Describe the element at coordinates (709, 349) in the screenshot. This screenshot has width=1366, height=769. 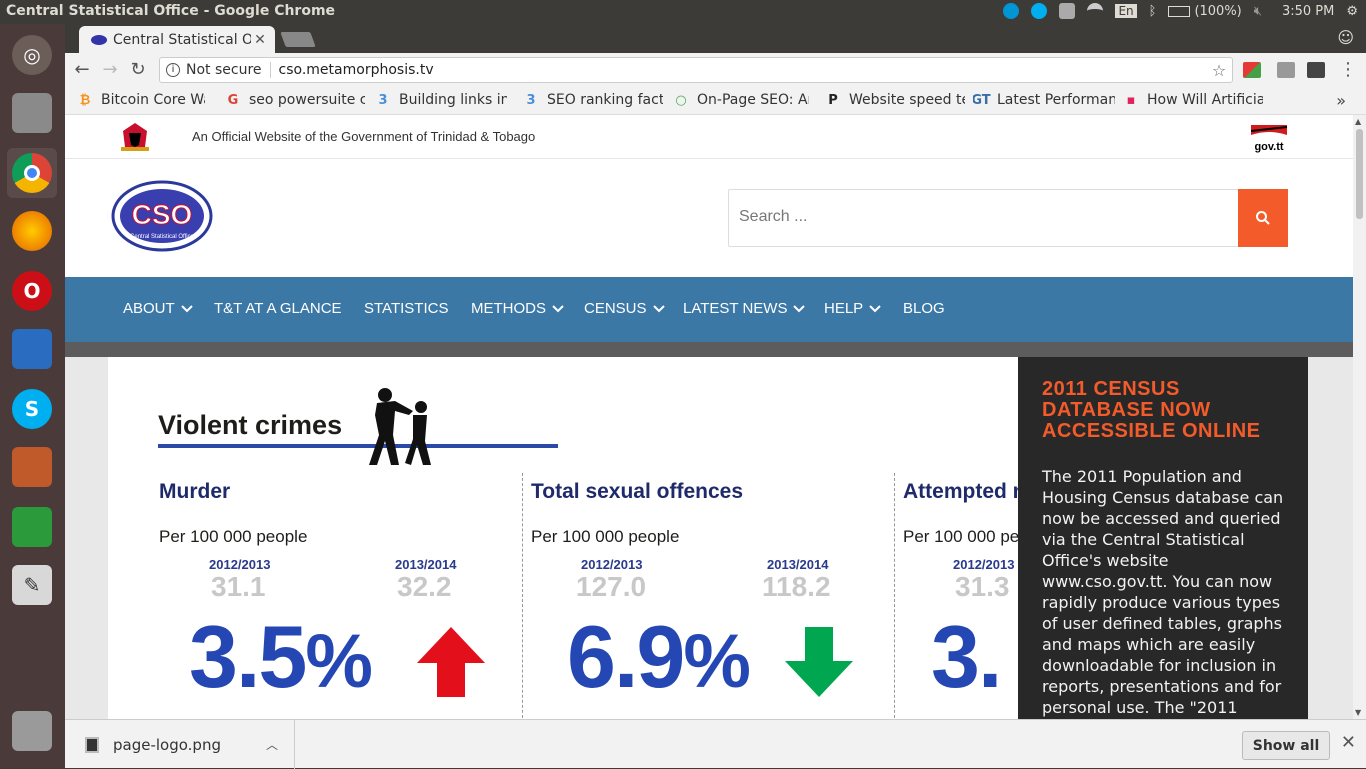
I see `nav-shadow-strip` at that location.